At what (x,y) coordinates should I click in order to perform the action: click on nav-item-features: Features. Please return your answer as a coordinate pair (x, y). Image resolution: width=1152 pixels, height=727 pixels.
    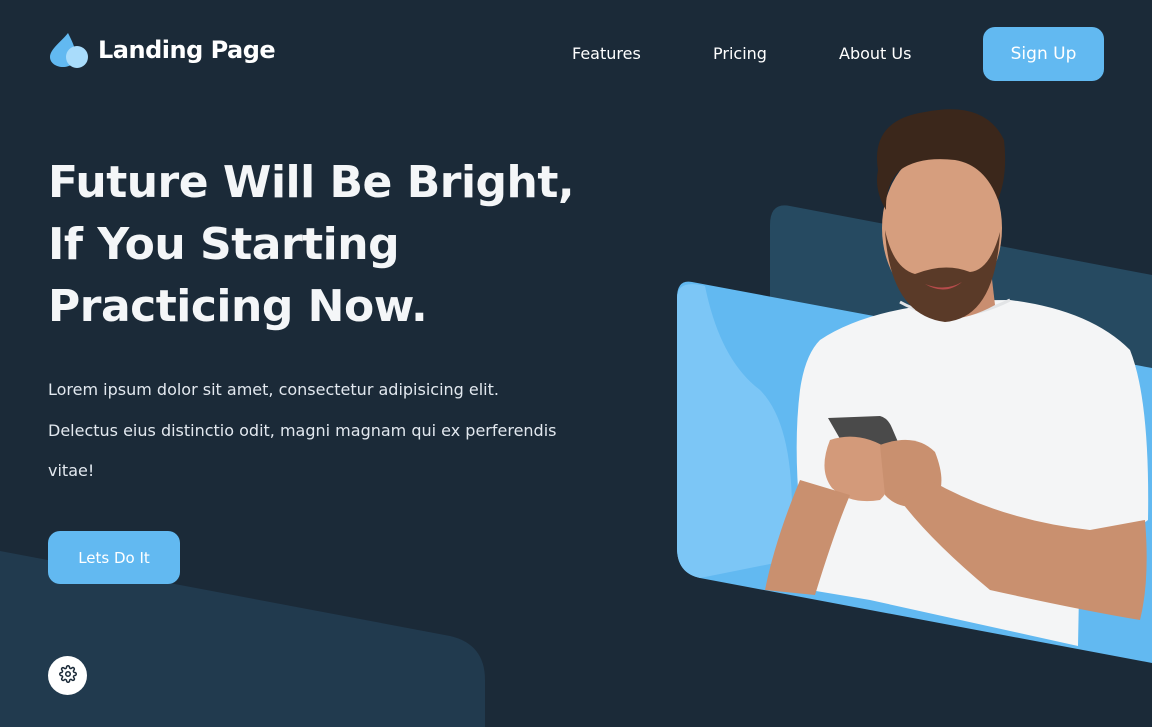
    Looking at the image, I should click on (606, 53).